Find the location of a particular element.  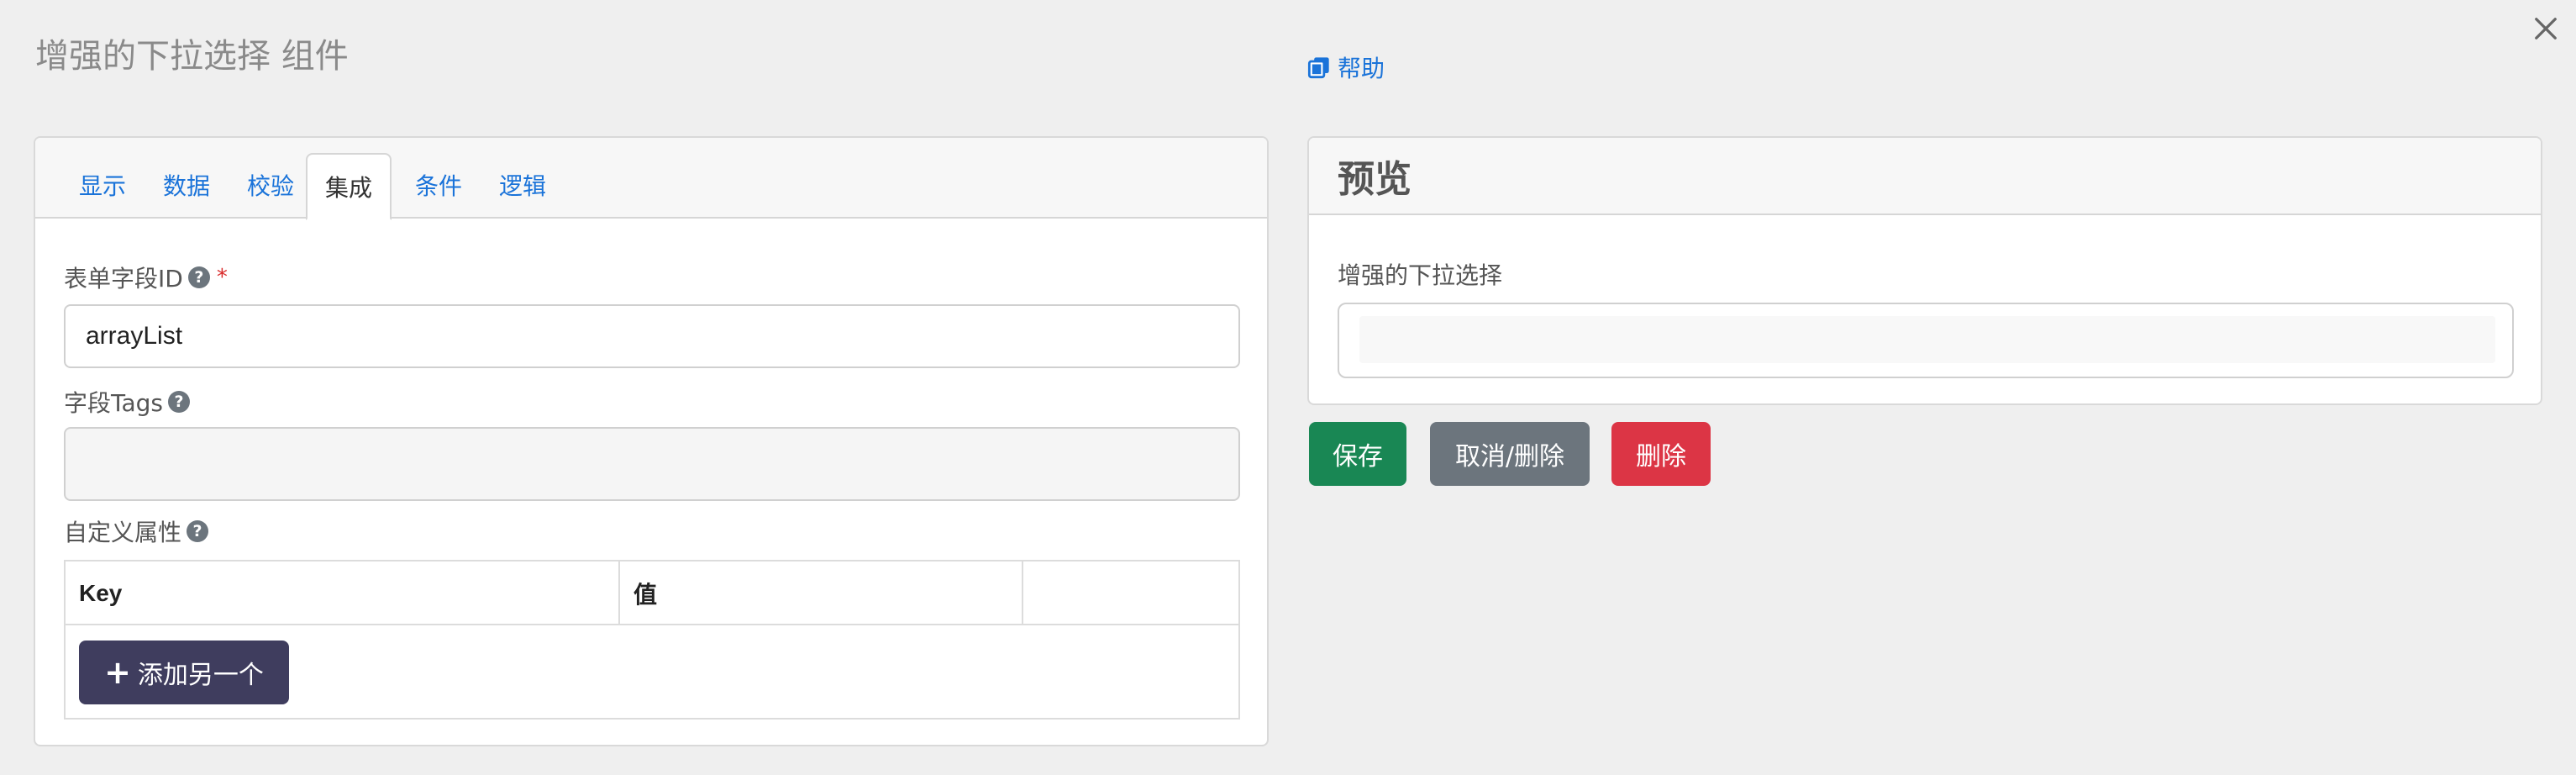

book-icon is located at coordinates (1318, 68).